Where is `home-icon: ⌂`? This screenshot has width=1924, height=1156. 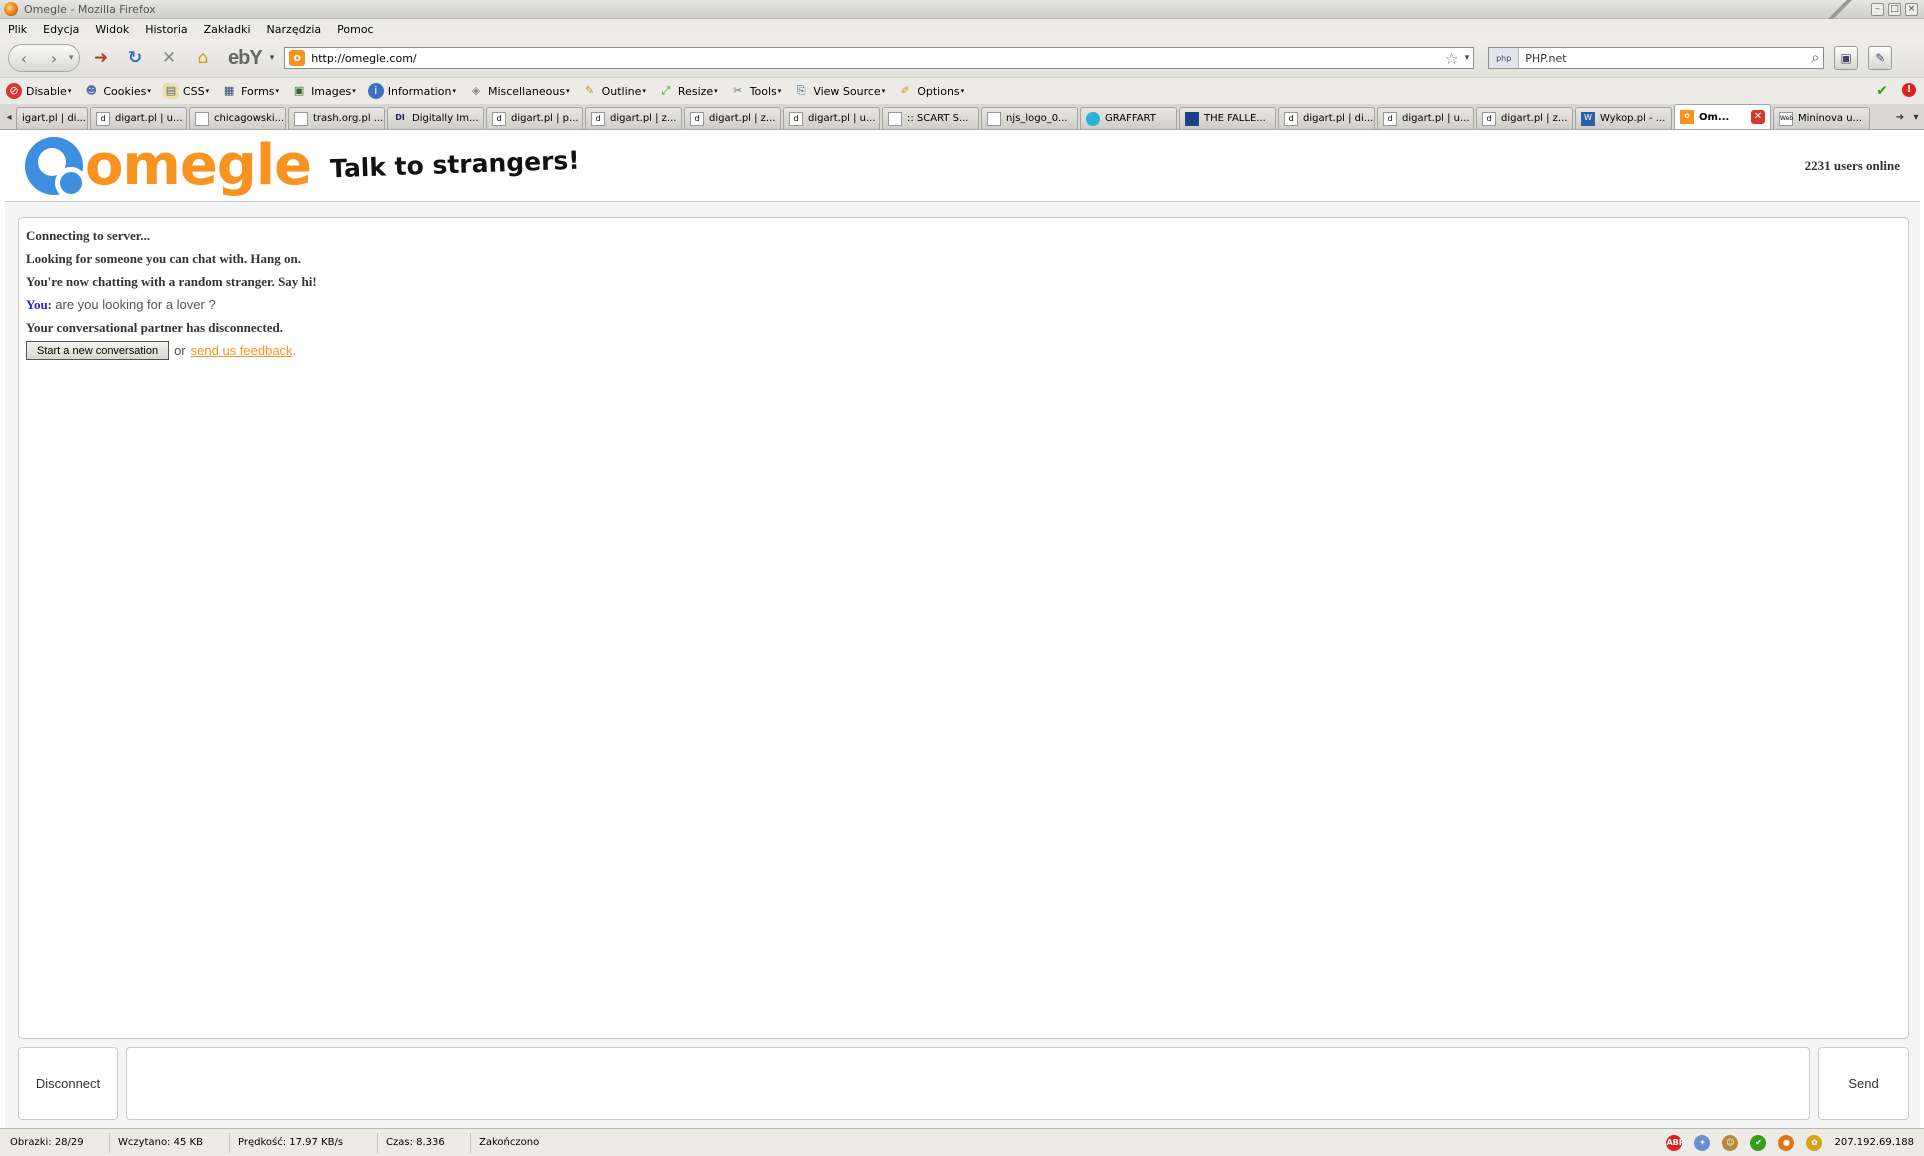 home-icon: ⌂ is located at coordinates (203, 58).